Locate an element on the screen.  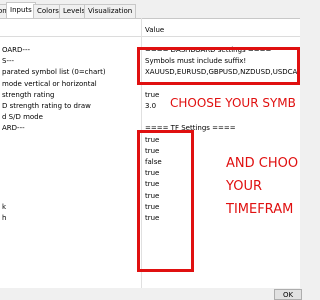
input-variable-name: d S/D mode is located at coordinates (22, 117).